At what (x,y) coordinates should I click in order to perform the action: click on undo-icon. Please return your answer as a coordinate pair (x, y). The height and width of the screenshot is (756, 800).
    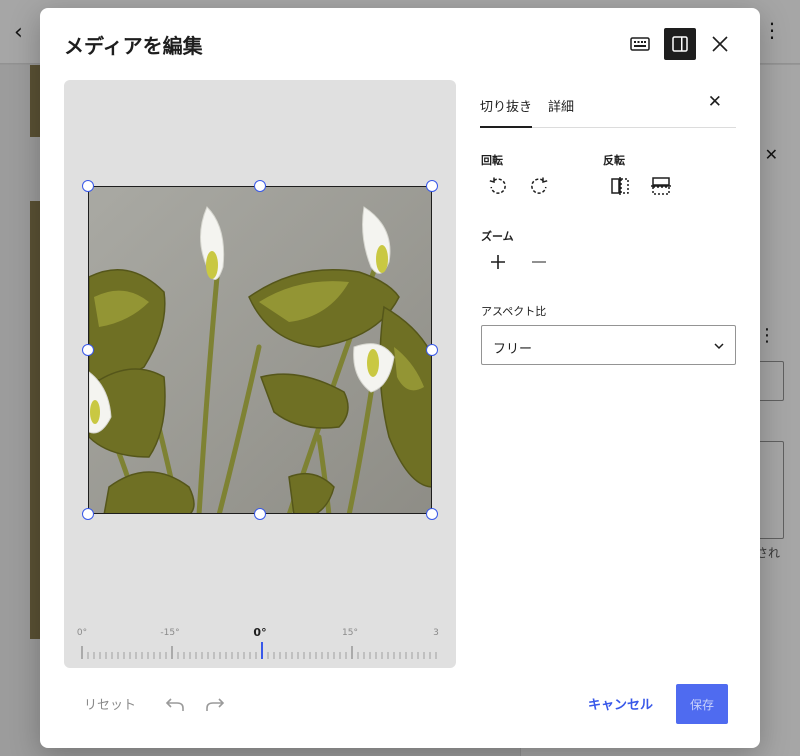
    Looking at the image, I should click on (174, 704).